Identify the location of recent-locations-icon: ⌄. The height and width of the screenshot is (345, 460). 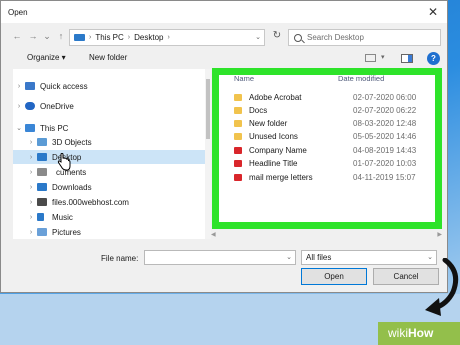
(47, 36).